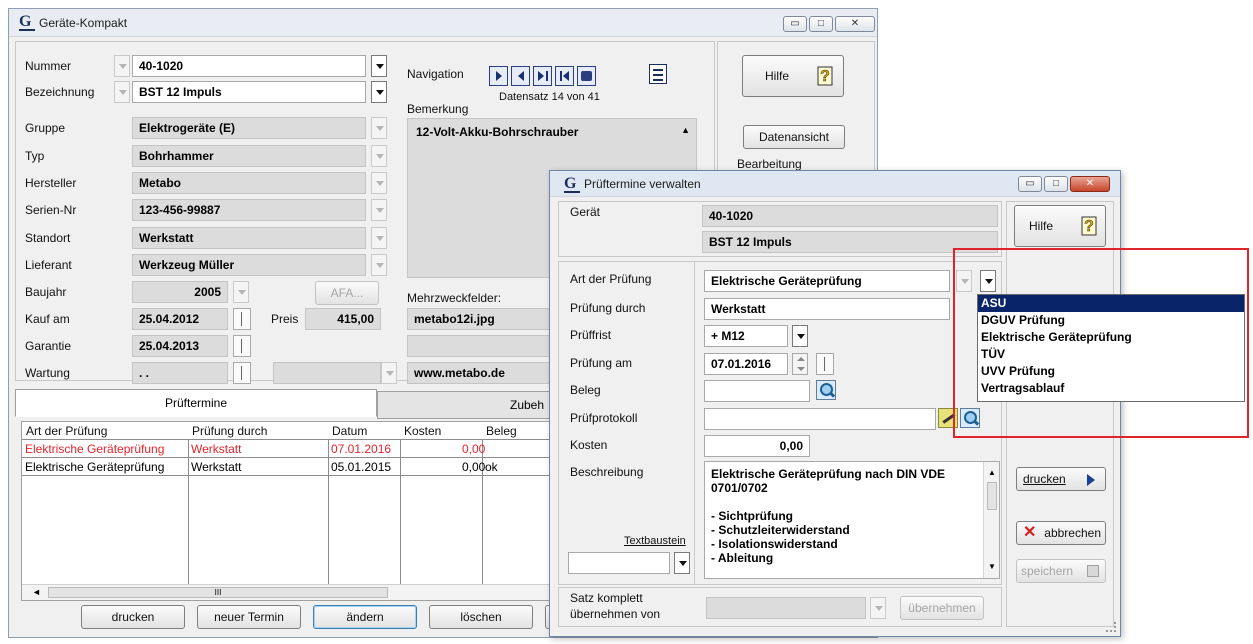 The height and width of the screenshot is (644, 1253). I want to click on dialog-drucken-button: drucken, so click(1061, 479).